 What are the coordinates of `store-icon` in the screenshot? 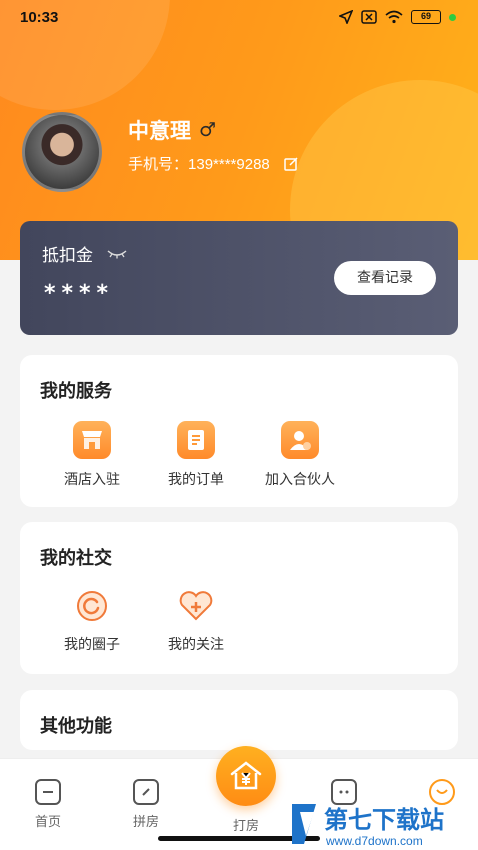 It's located at (92, 440).